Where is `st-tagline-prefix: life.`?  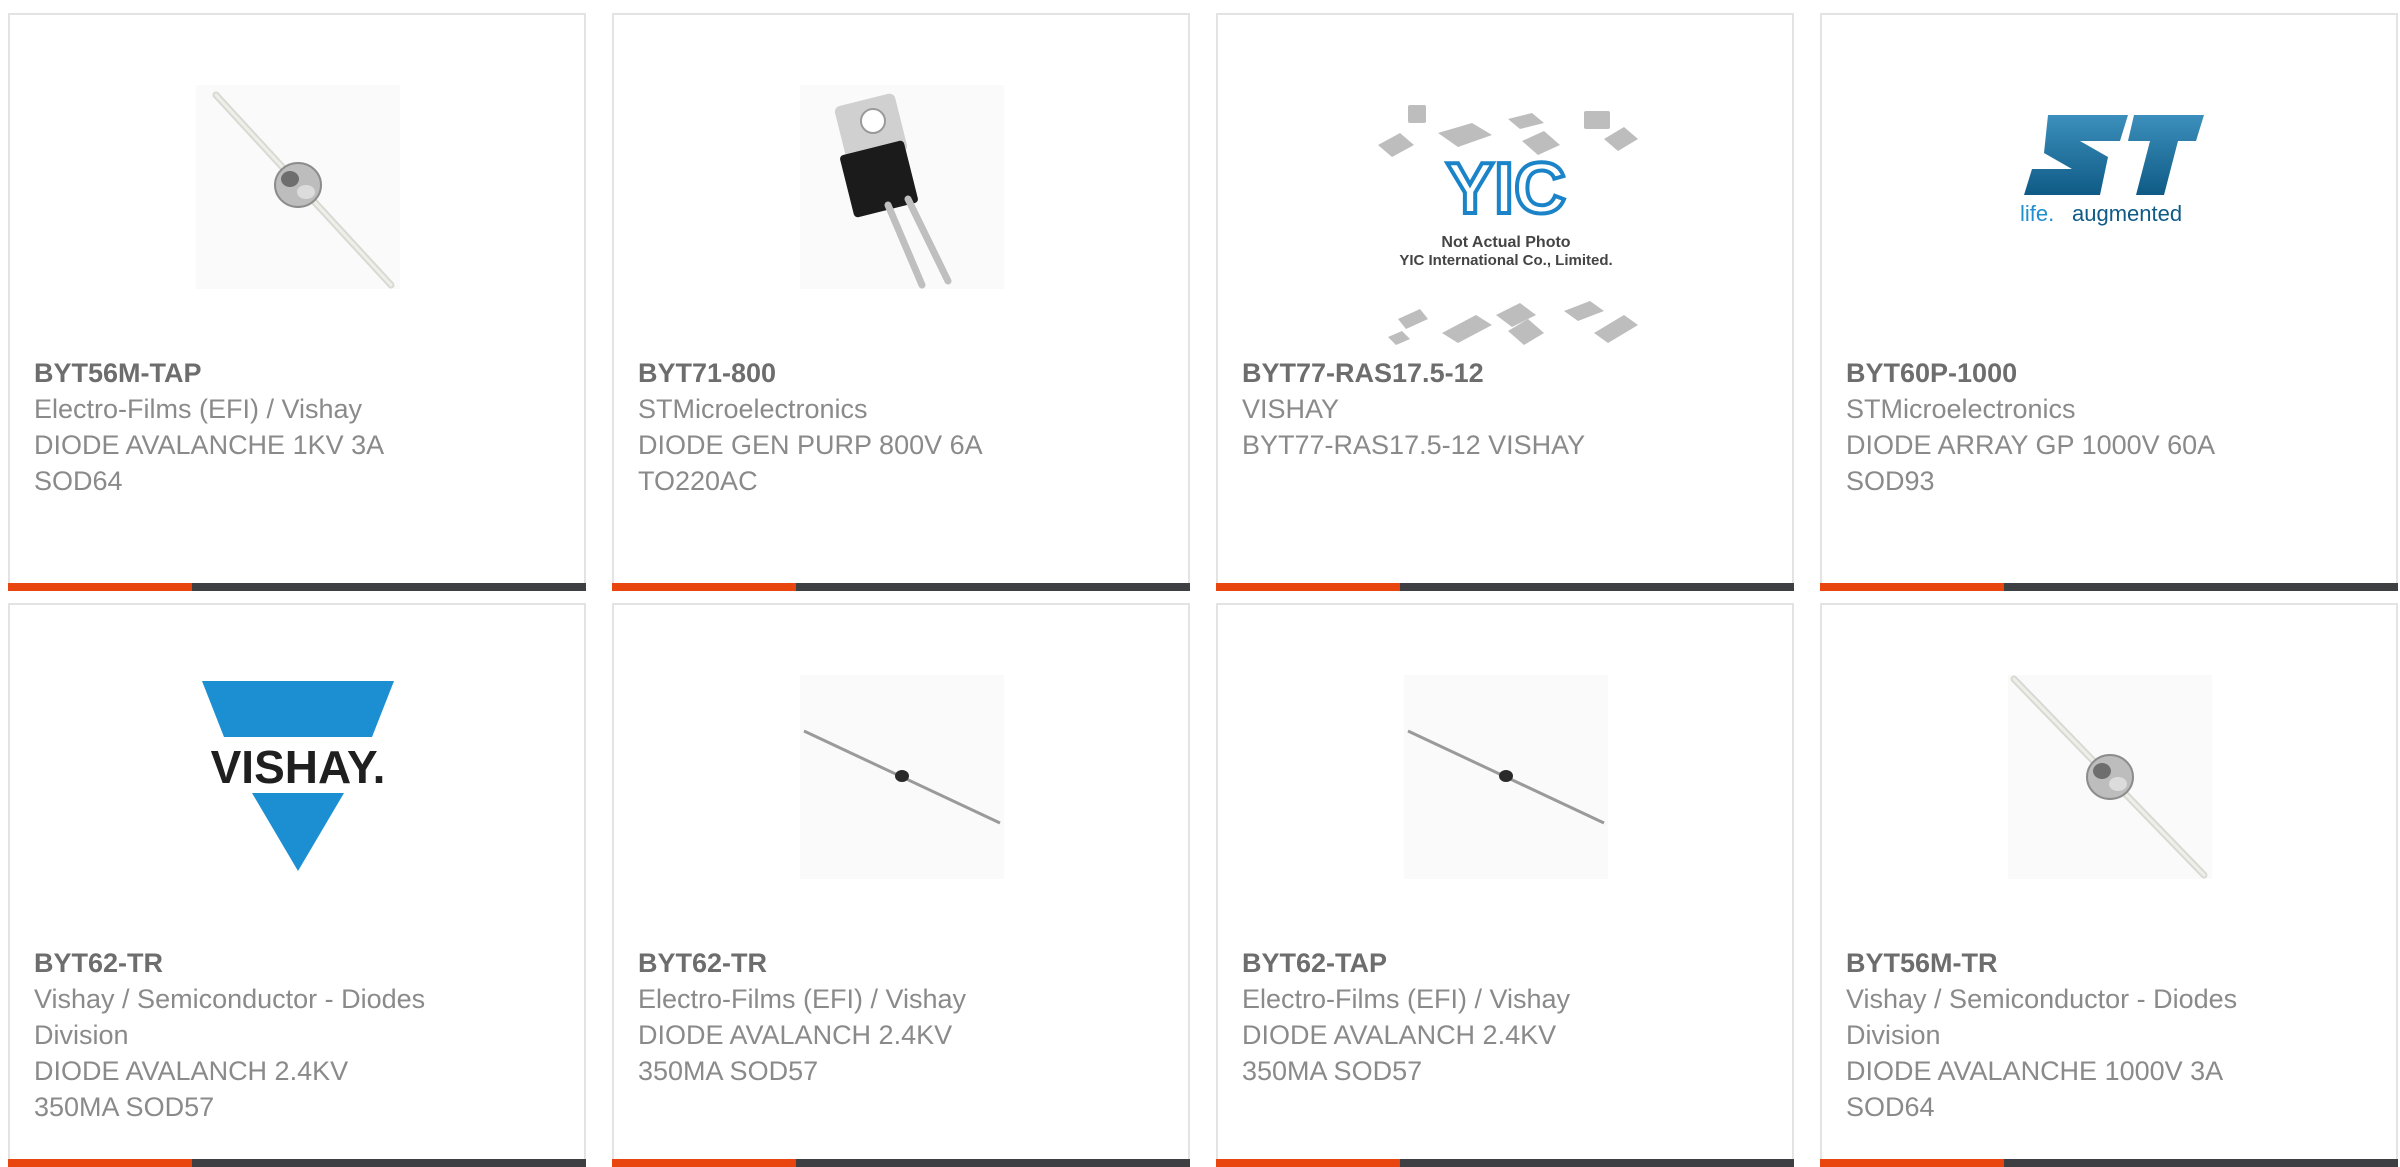
st-tagline-prefix: life. is located at coordinates (2037, 213).